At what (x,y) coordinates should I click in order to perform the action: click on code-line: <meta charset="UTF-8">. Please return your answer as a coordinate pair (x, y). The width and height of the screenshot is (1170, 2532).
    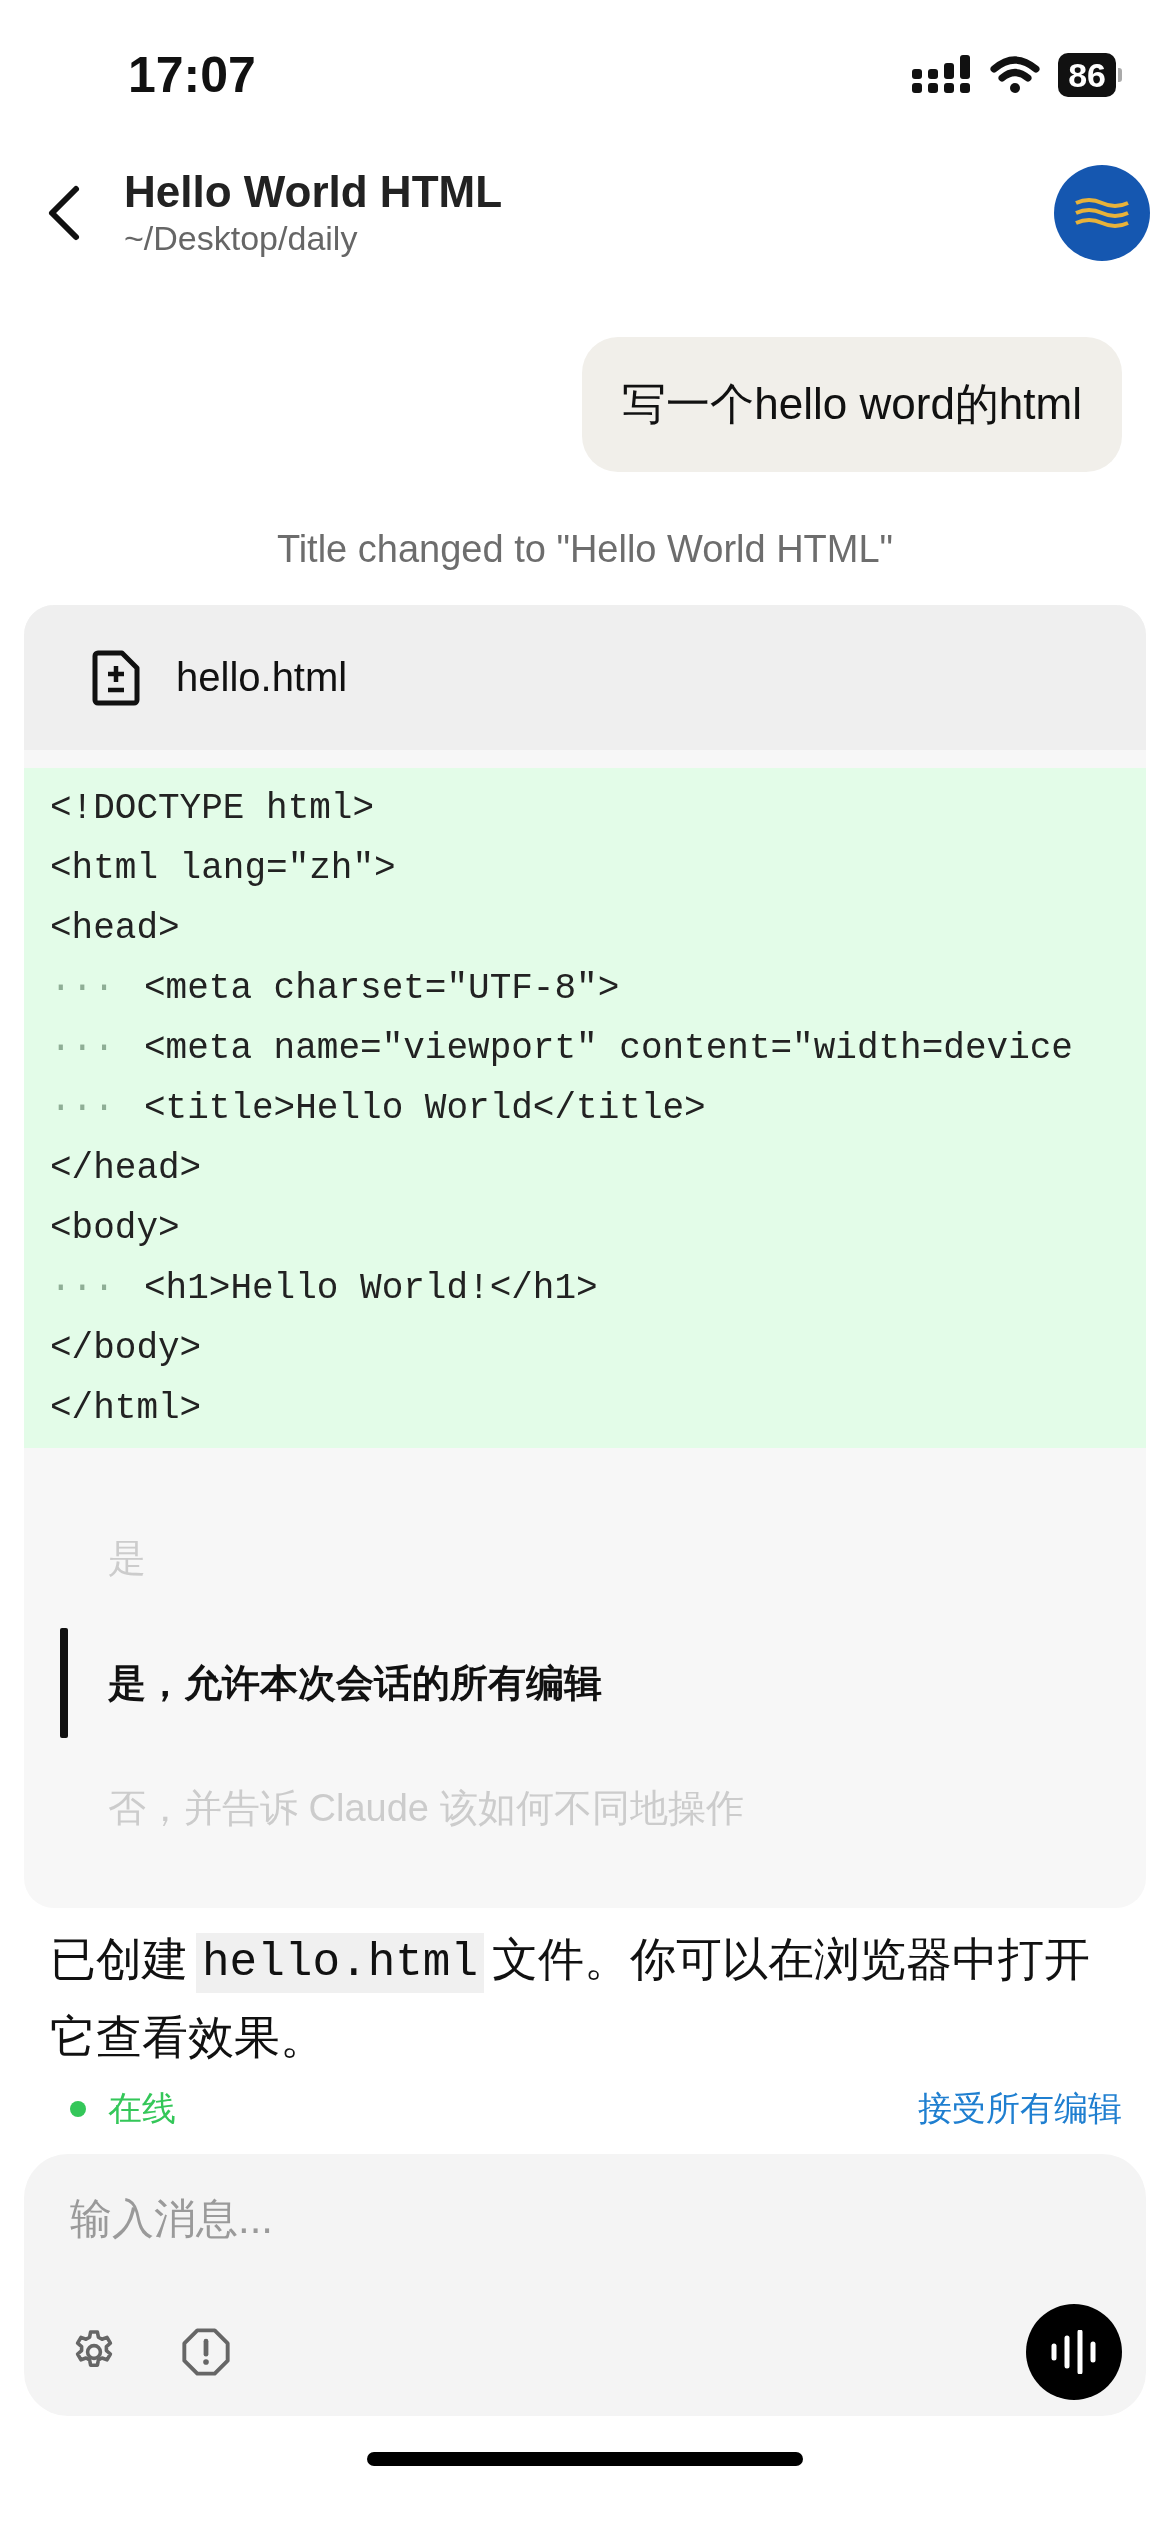
    Looking at the image, I should click on (382, 988).